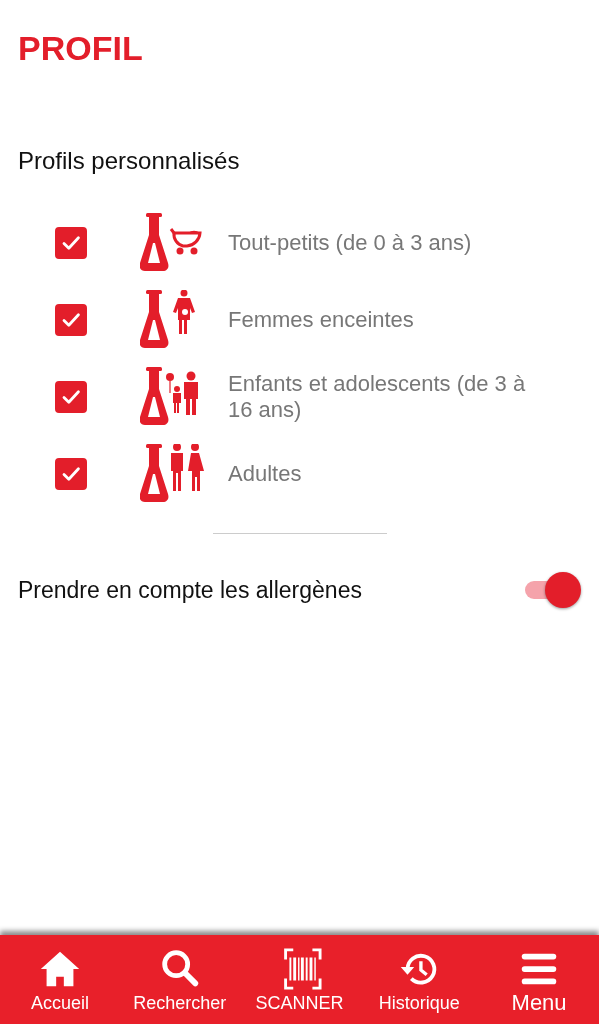  I want to click on toggle-switch, so click(553, 590).